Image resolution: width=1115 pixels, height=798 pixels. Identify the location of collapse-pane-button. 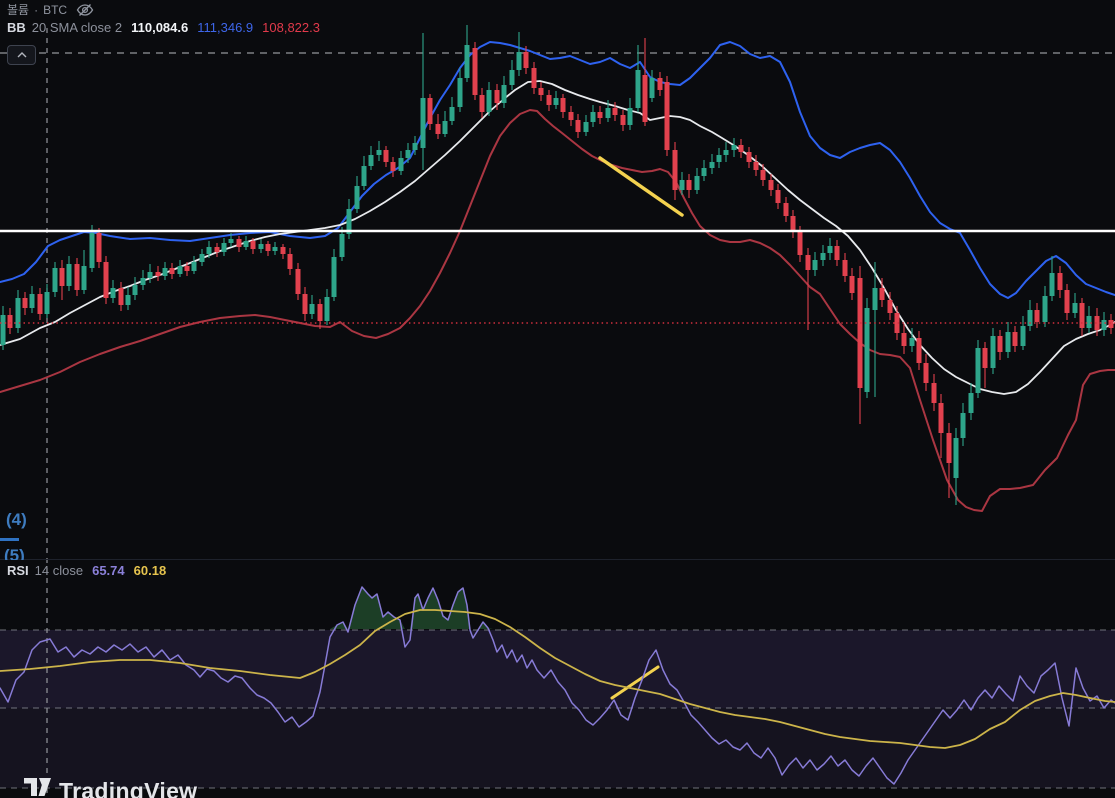
(21, 55).